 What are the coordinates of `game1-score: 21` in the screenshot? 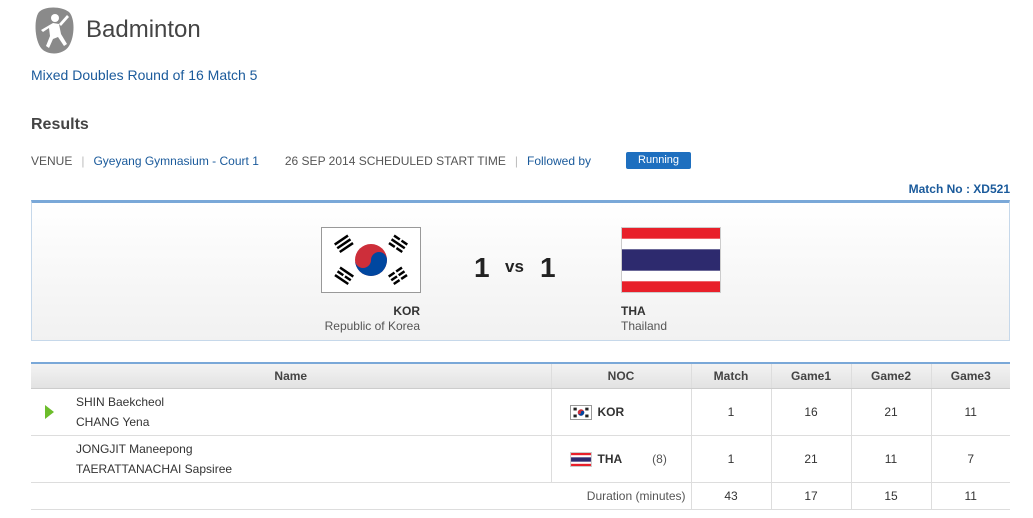 It's located at (810, 459).